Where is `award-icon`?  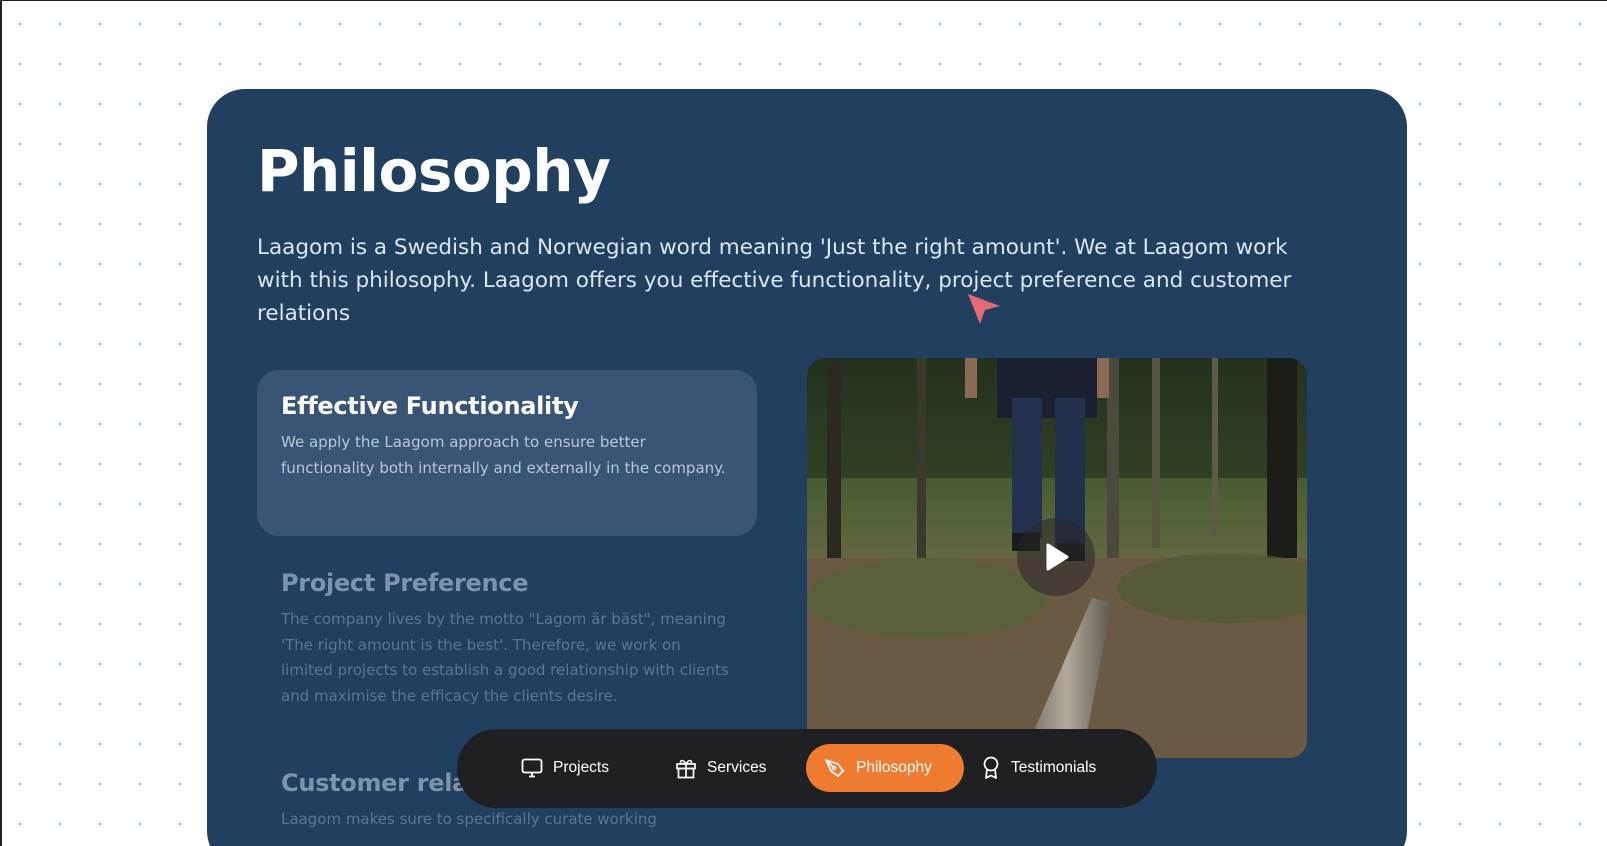
award-icon is located at coordinates (991, 767).